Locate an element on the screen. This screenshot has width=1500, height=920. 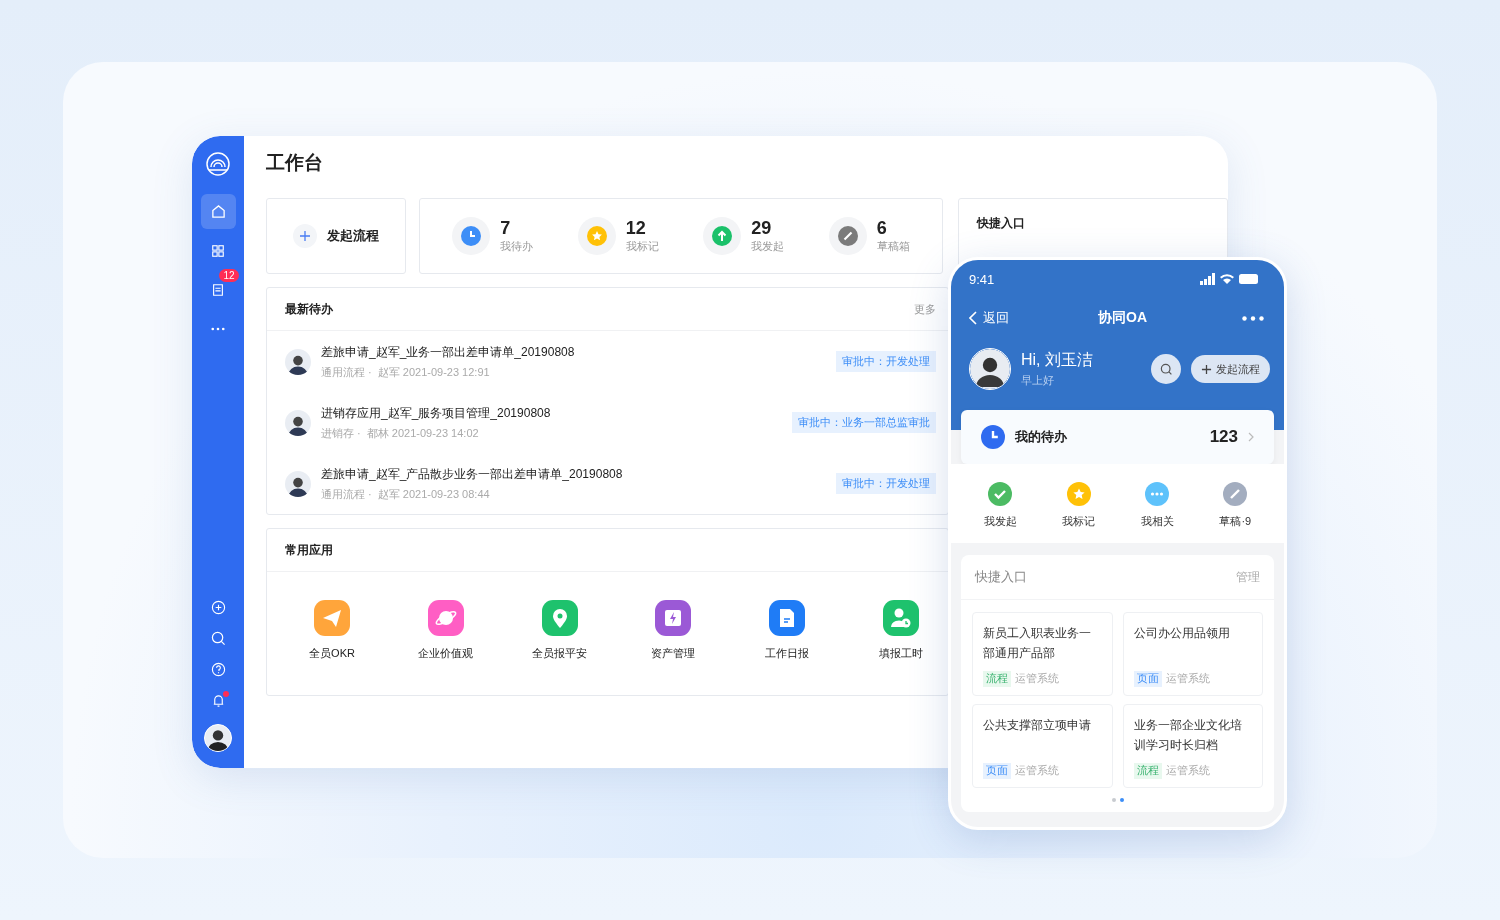
shortcut: 我标记 is located at coordinates (1079, 505).